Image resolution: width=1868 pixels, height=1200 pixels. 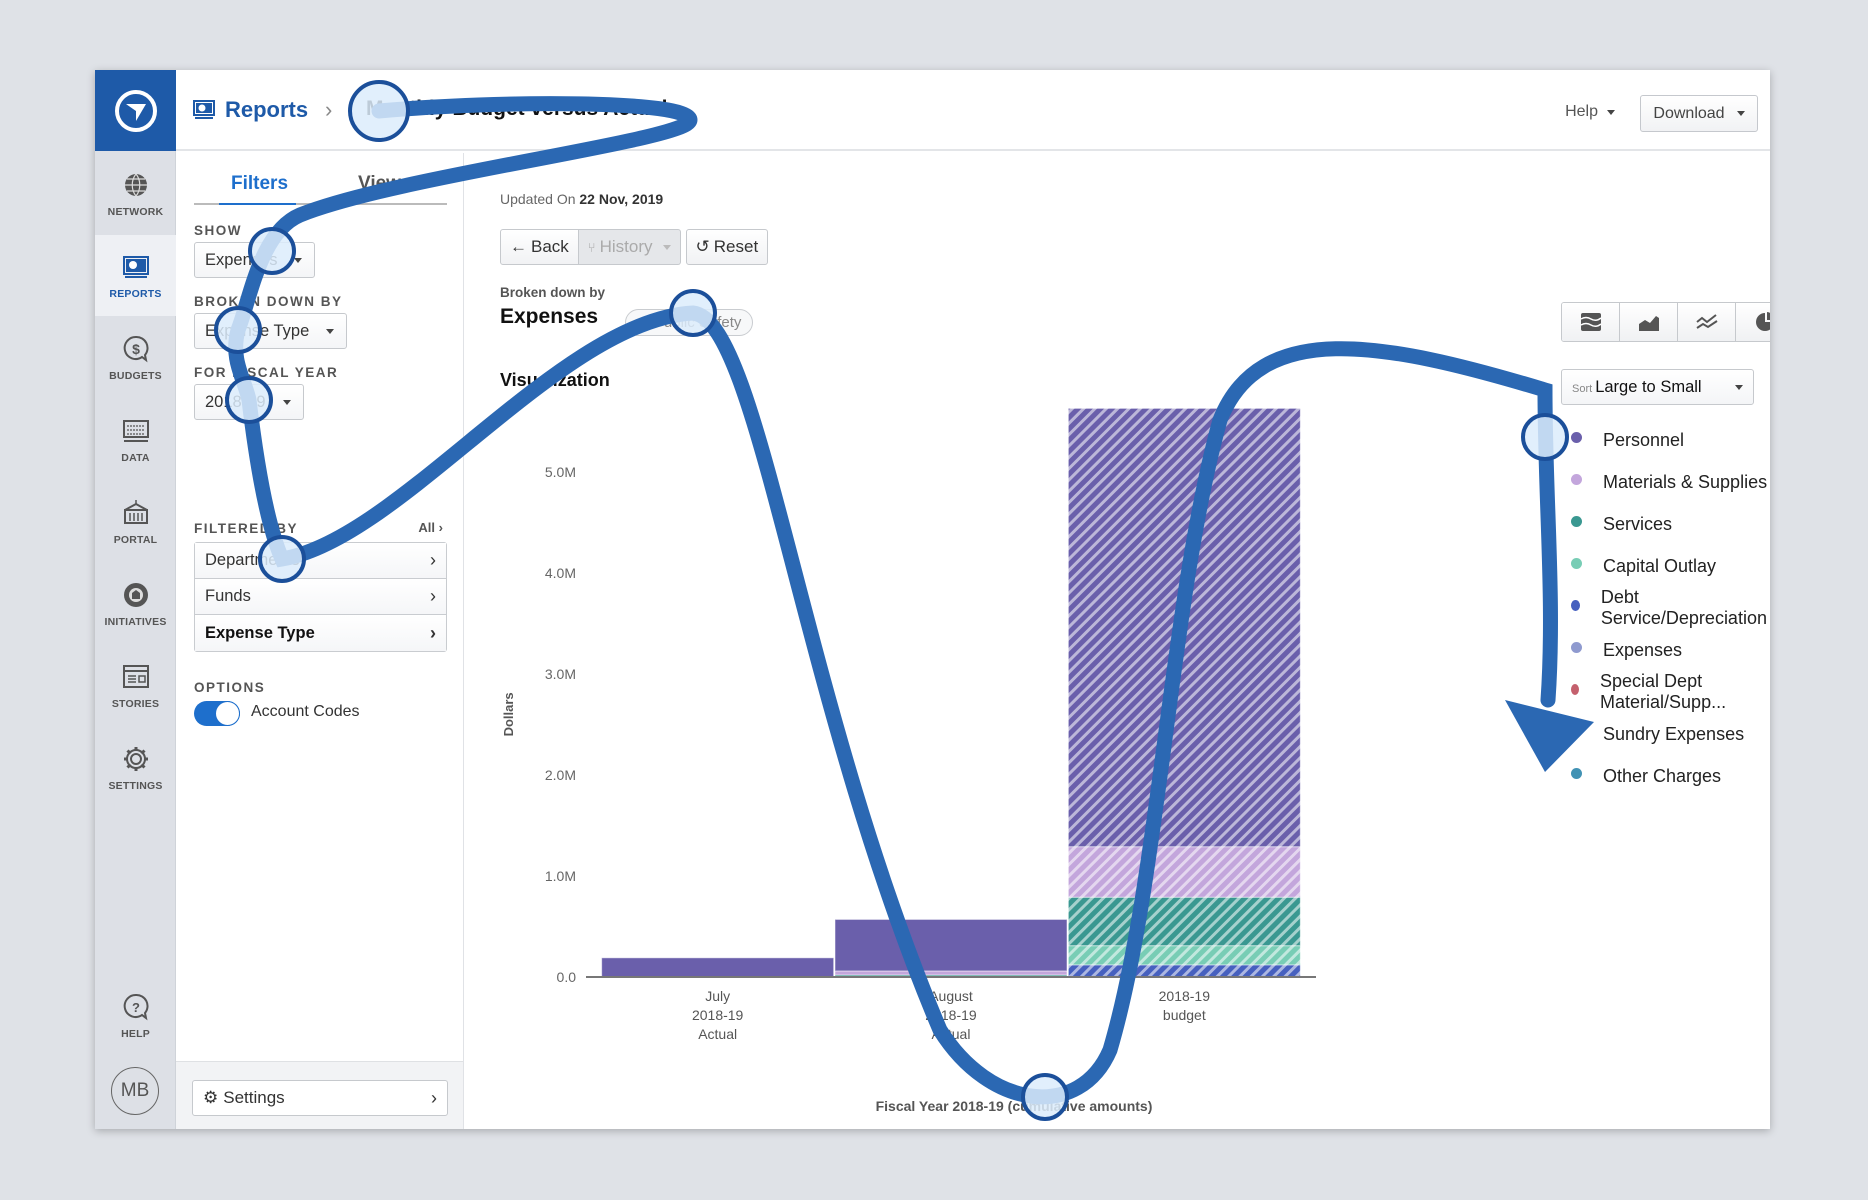 I want to click on nav-item-settings: SETTINGS, so click(x=135, y=767).